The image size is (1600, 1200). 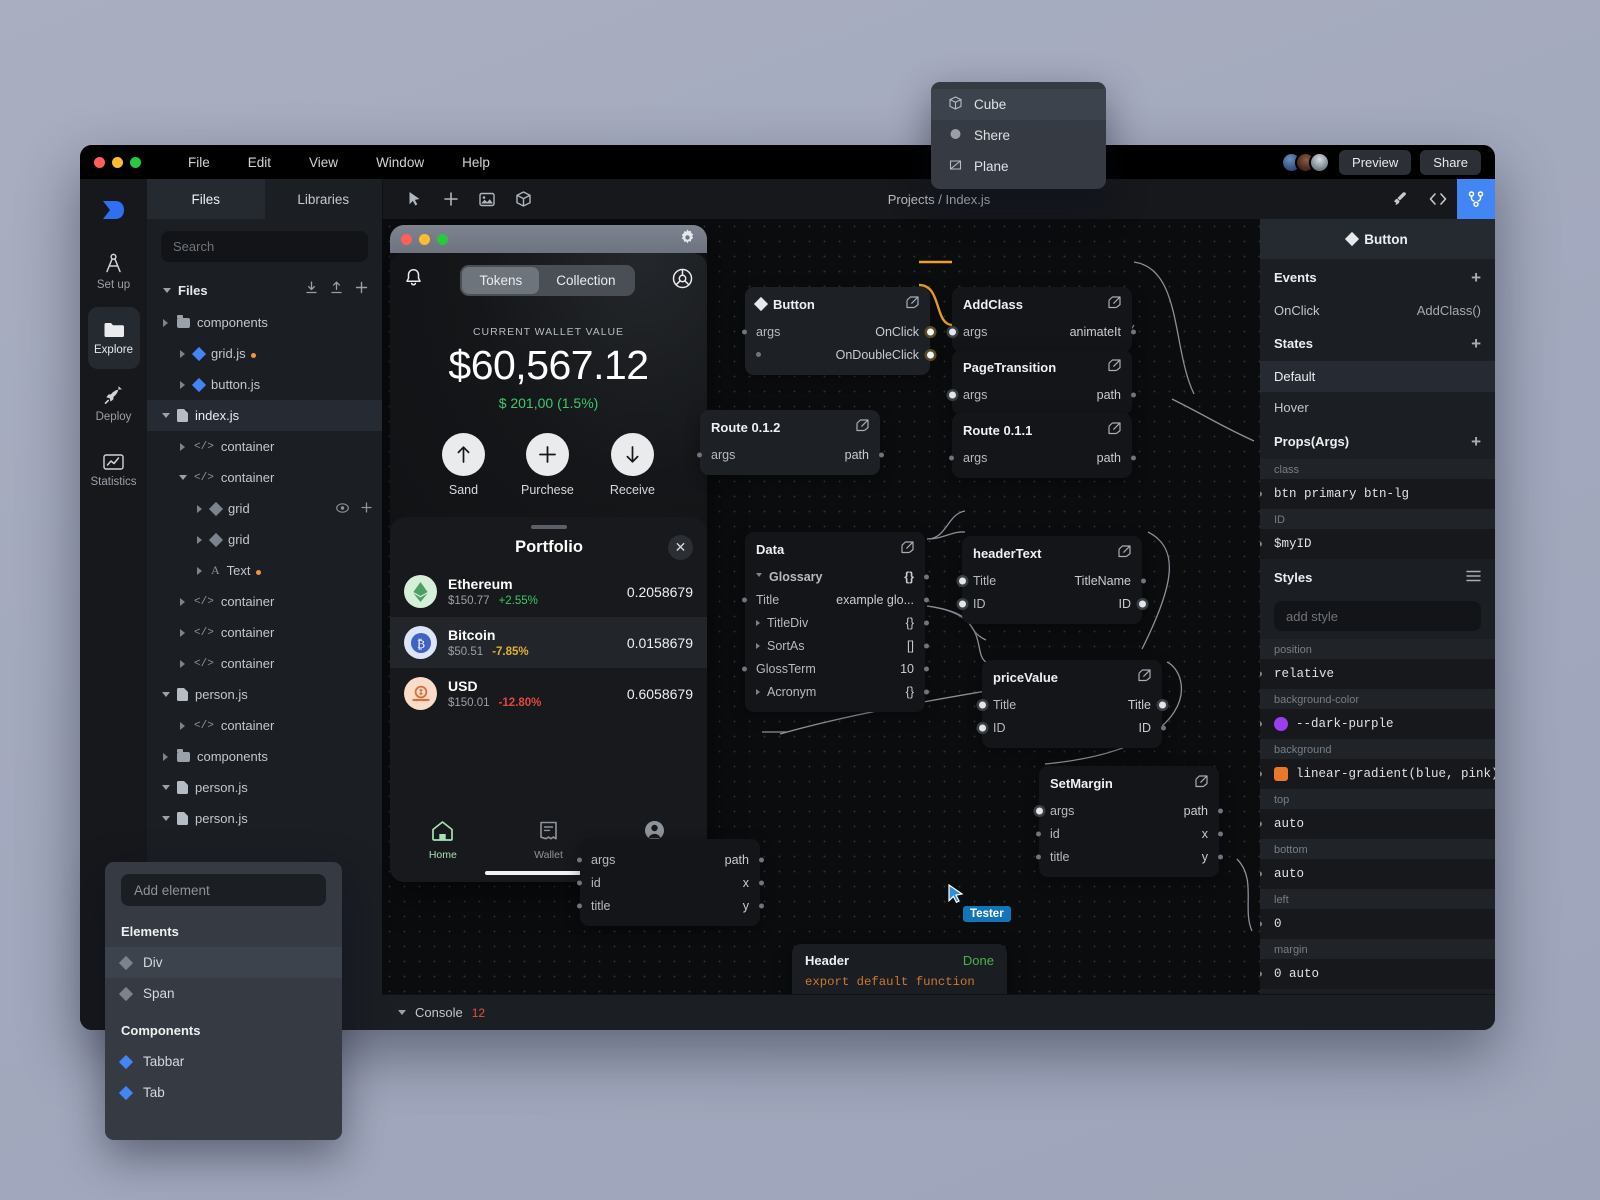 I want to click on node-row: args path, so click(x=1129, y=810).